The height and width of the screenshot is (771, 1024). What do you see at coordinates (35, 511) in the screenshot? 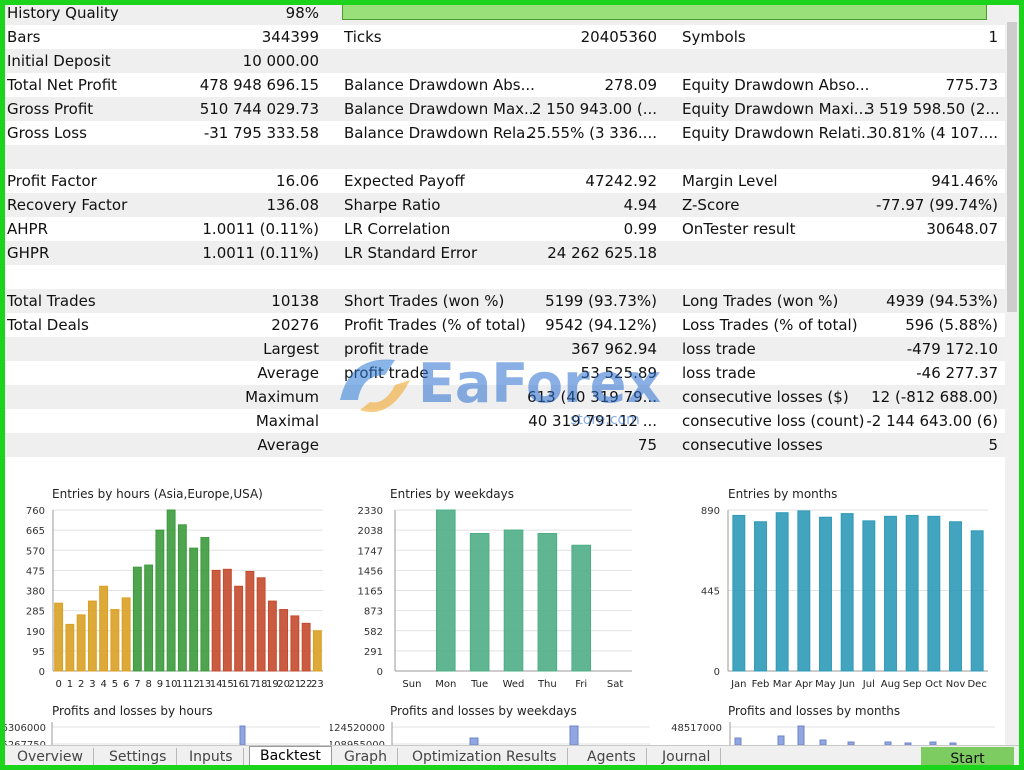
I see `y-tick-label: 760` at bounding box center [35, 511].